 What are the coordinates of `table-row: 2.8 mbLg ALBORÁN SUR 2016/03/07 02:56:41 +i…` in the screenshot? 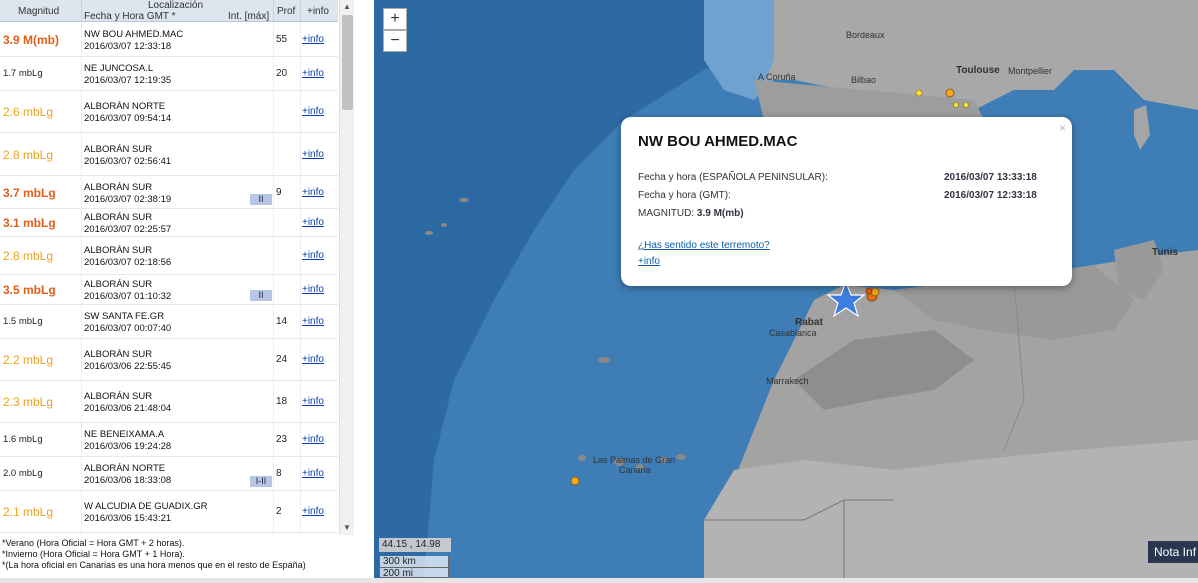 It's located at (169, 154).